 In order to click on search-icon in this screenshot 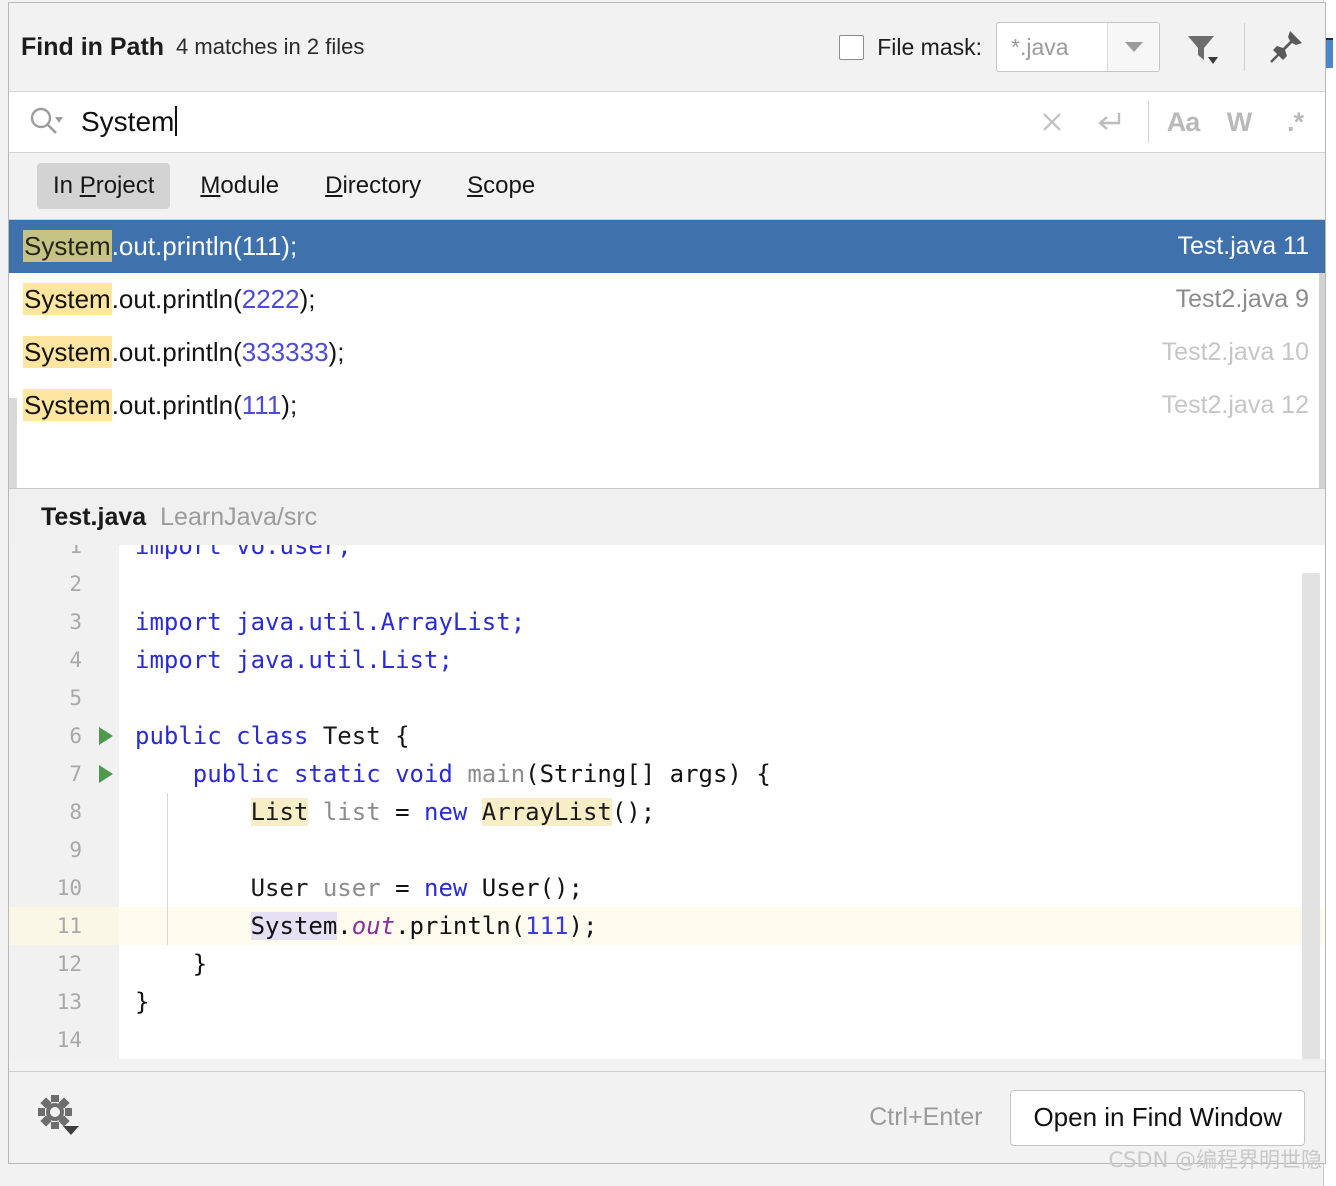, I will do `click(45, 122)`.